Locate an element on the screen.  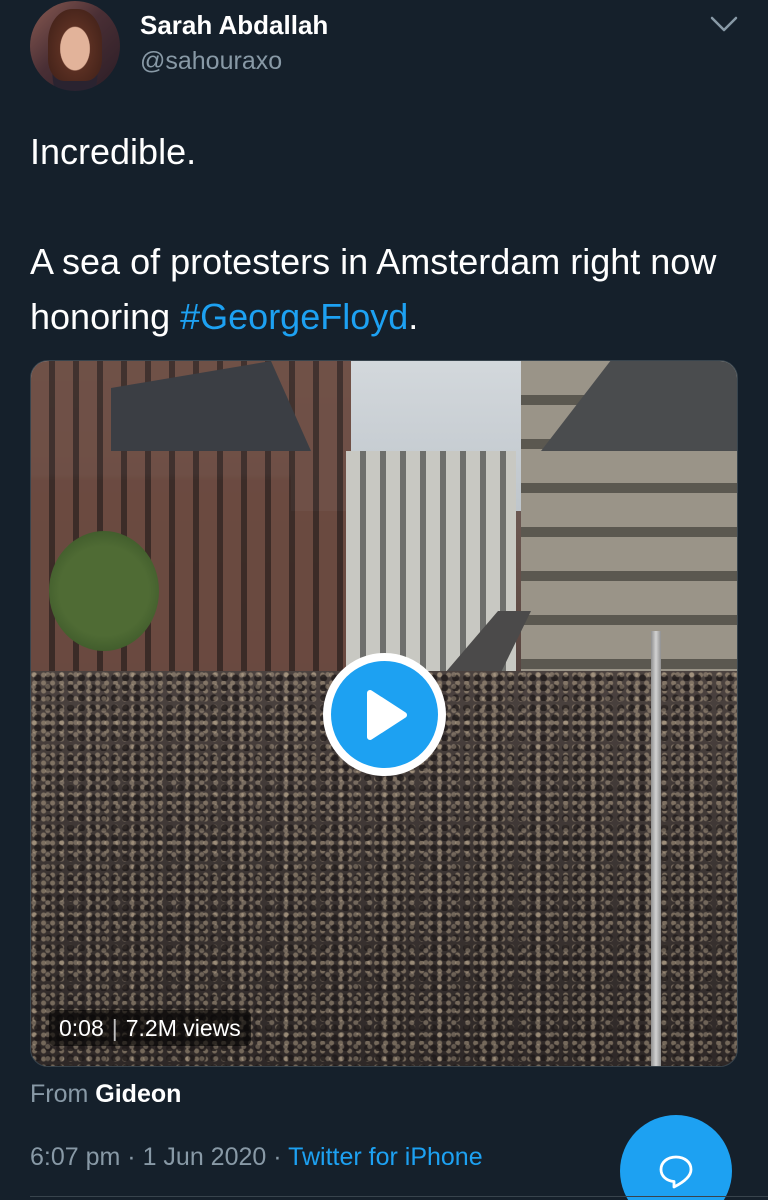
video-frame-tree is located at coordinates (104, 591).